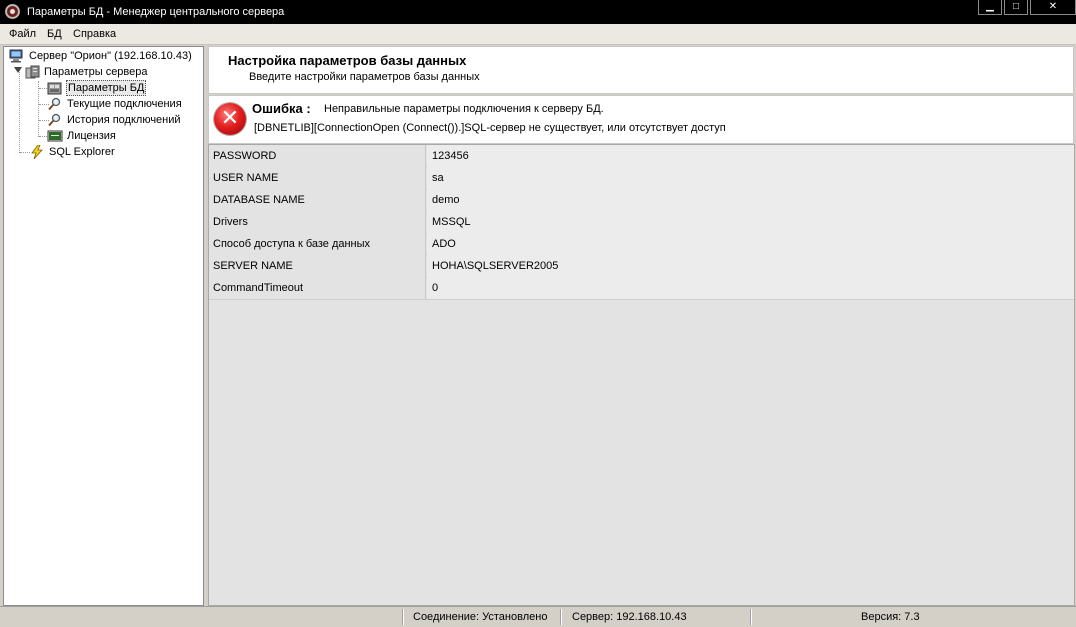 The height and width of the screenshot is (627, 1076). What do you see at coordinates (347, 60) in the screenshot?
I see `page-title: Настройка параметров базы данных` at bounding box center [347, 60].